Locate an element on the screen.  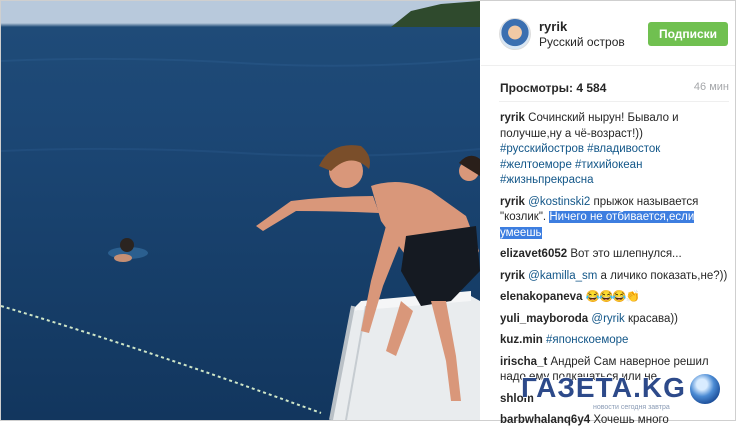
post-header: ryrik Русский остров Подписки is located at coordinates (608, 33).